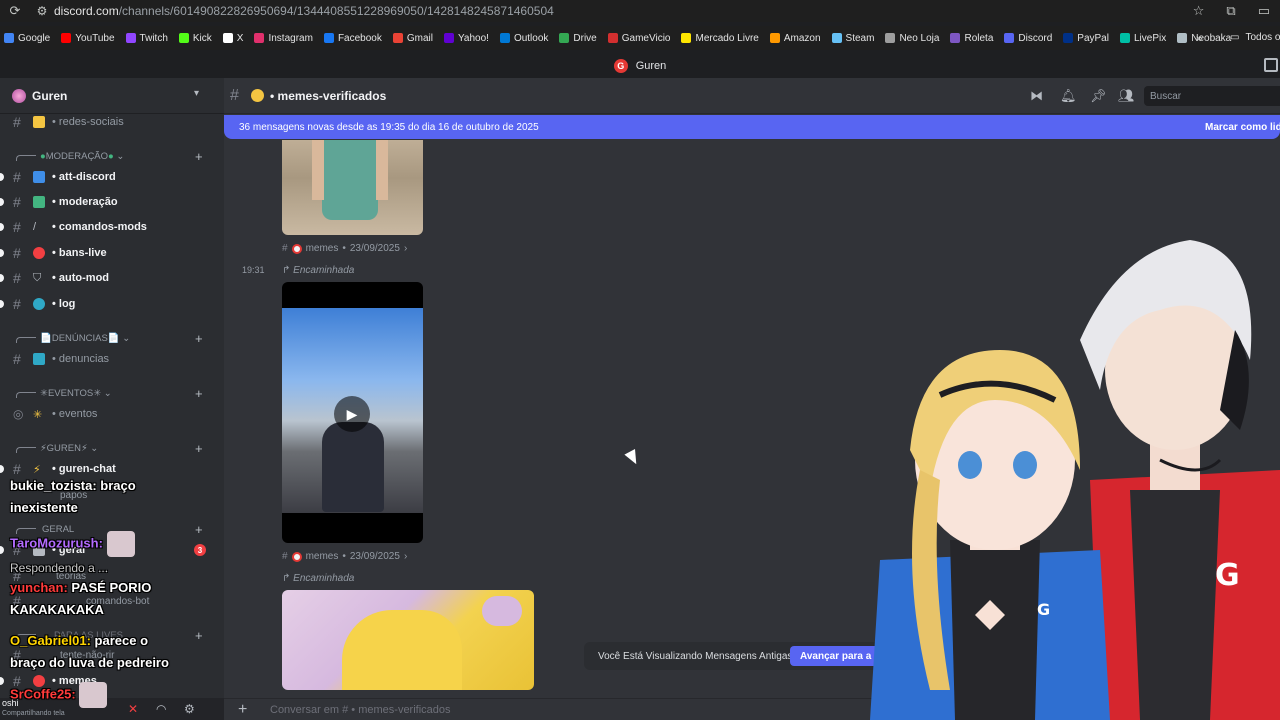 The image size is (1280, 720). What do you see at coordinates (82, 156) in the screenshot?
I see `category-label: ●MODERAÇÃO● ⌄` at bounding box center [82, 156].